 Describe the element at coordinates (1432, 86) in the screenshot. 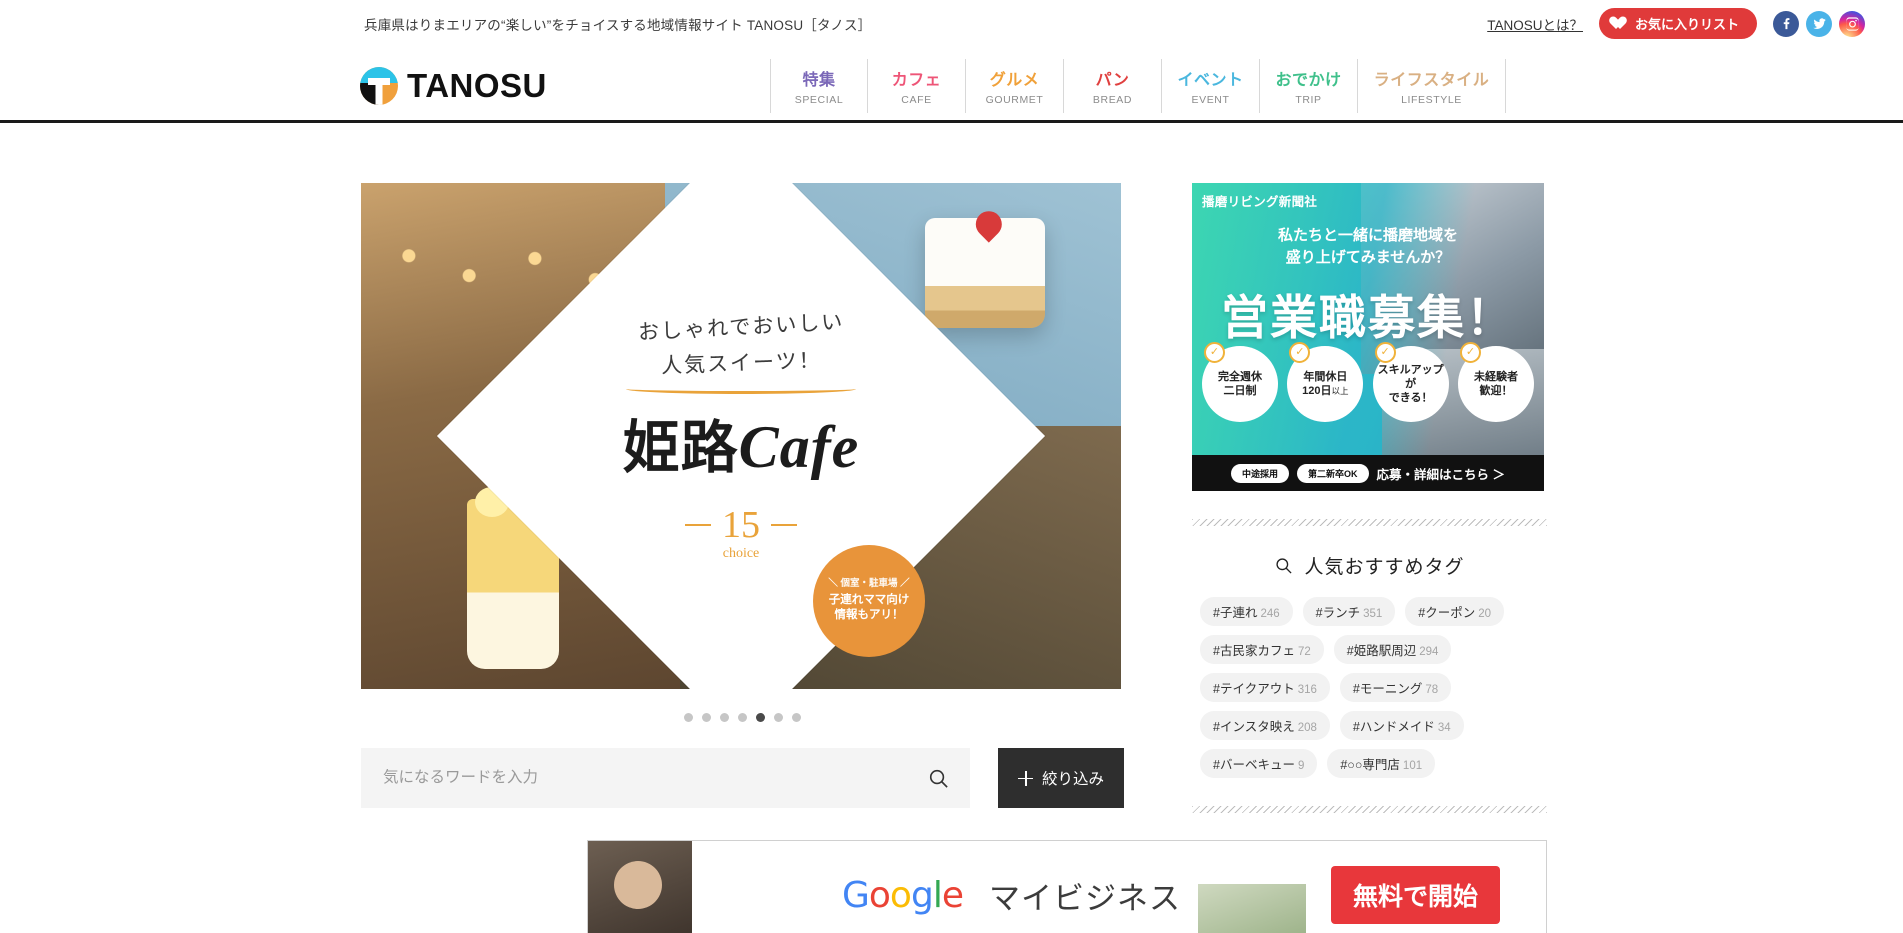

I see `nav-item-lifestyle: ライフスタイル LIFESTYLE` at that location.